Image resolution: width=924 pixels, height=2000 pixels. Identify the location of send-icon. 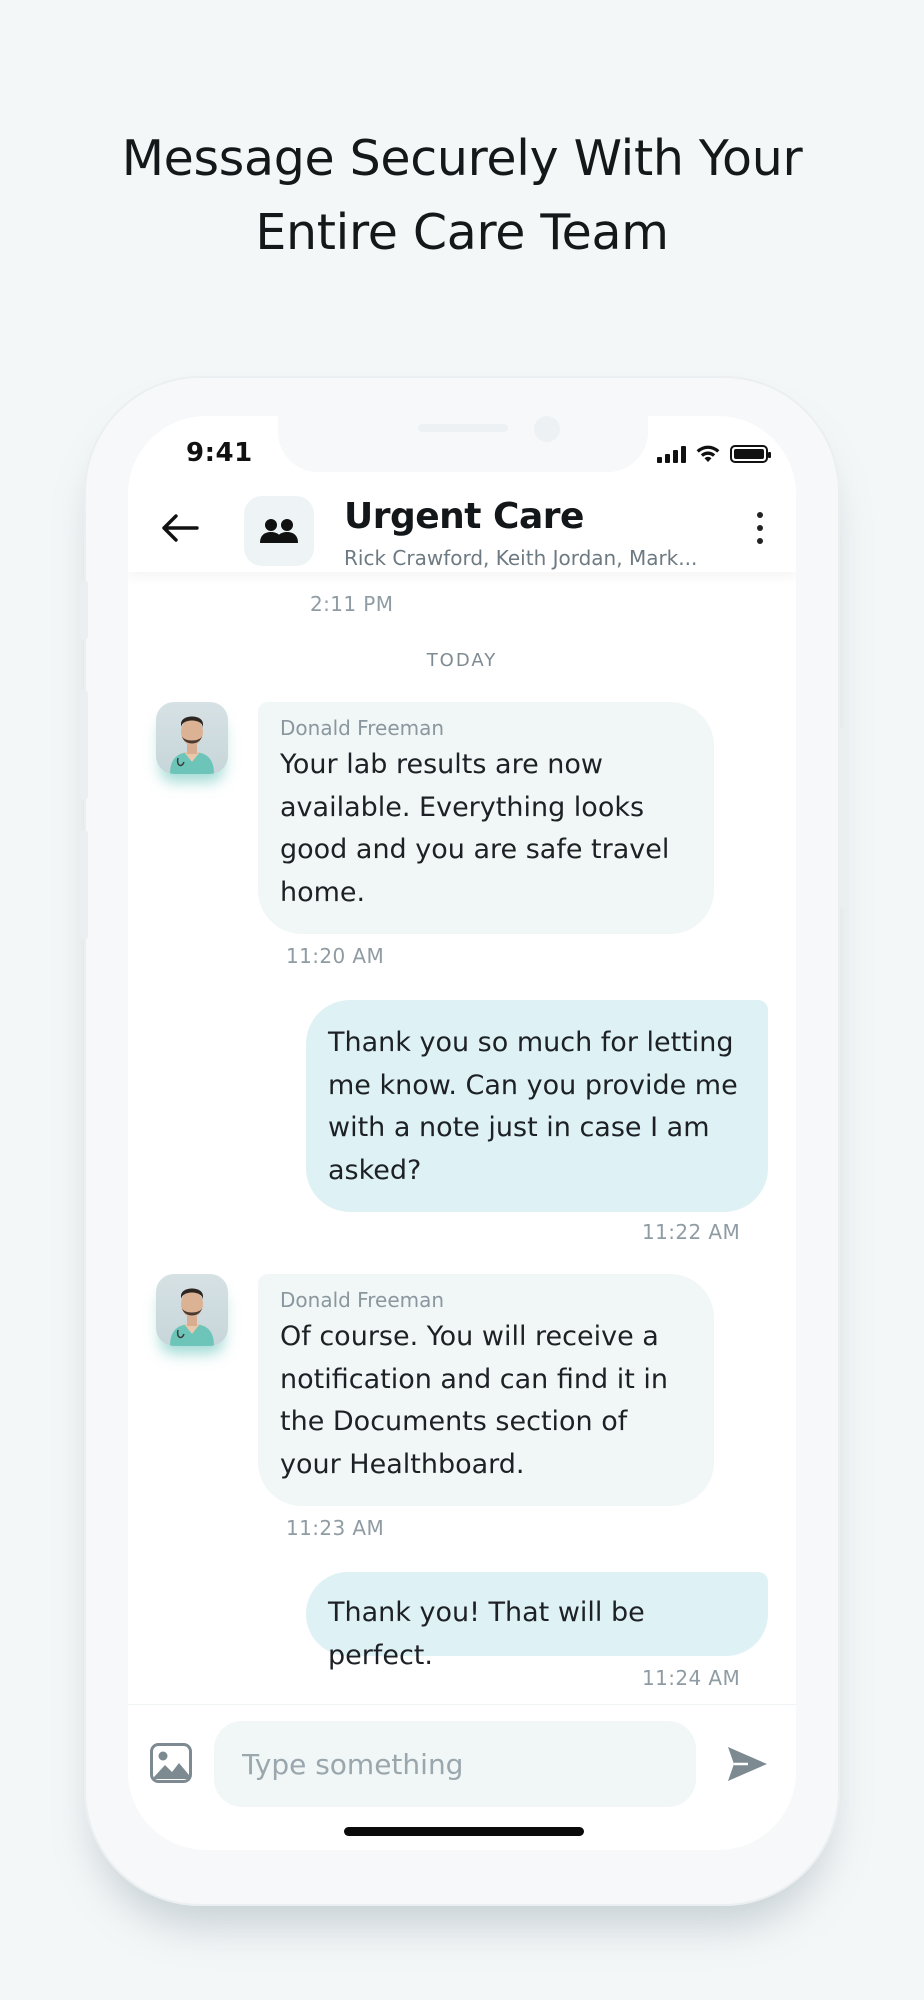
(747, 1764).